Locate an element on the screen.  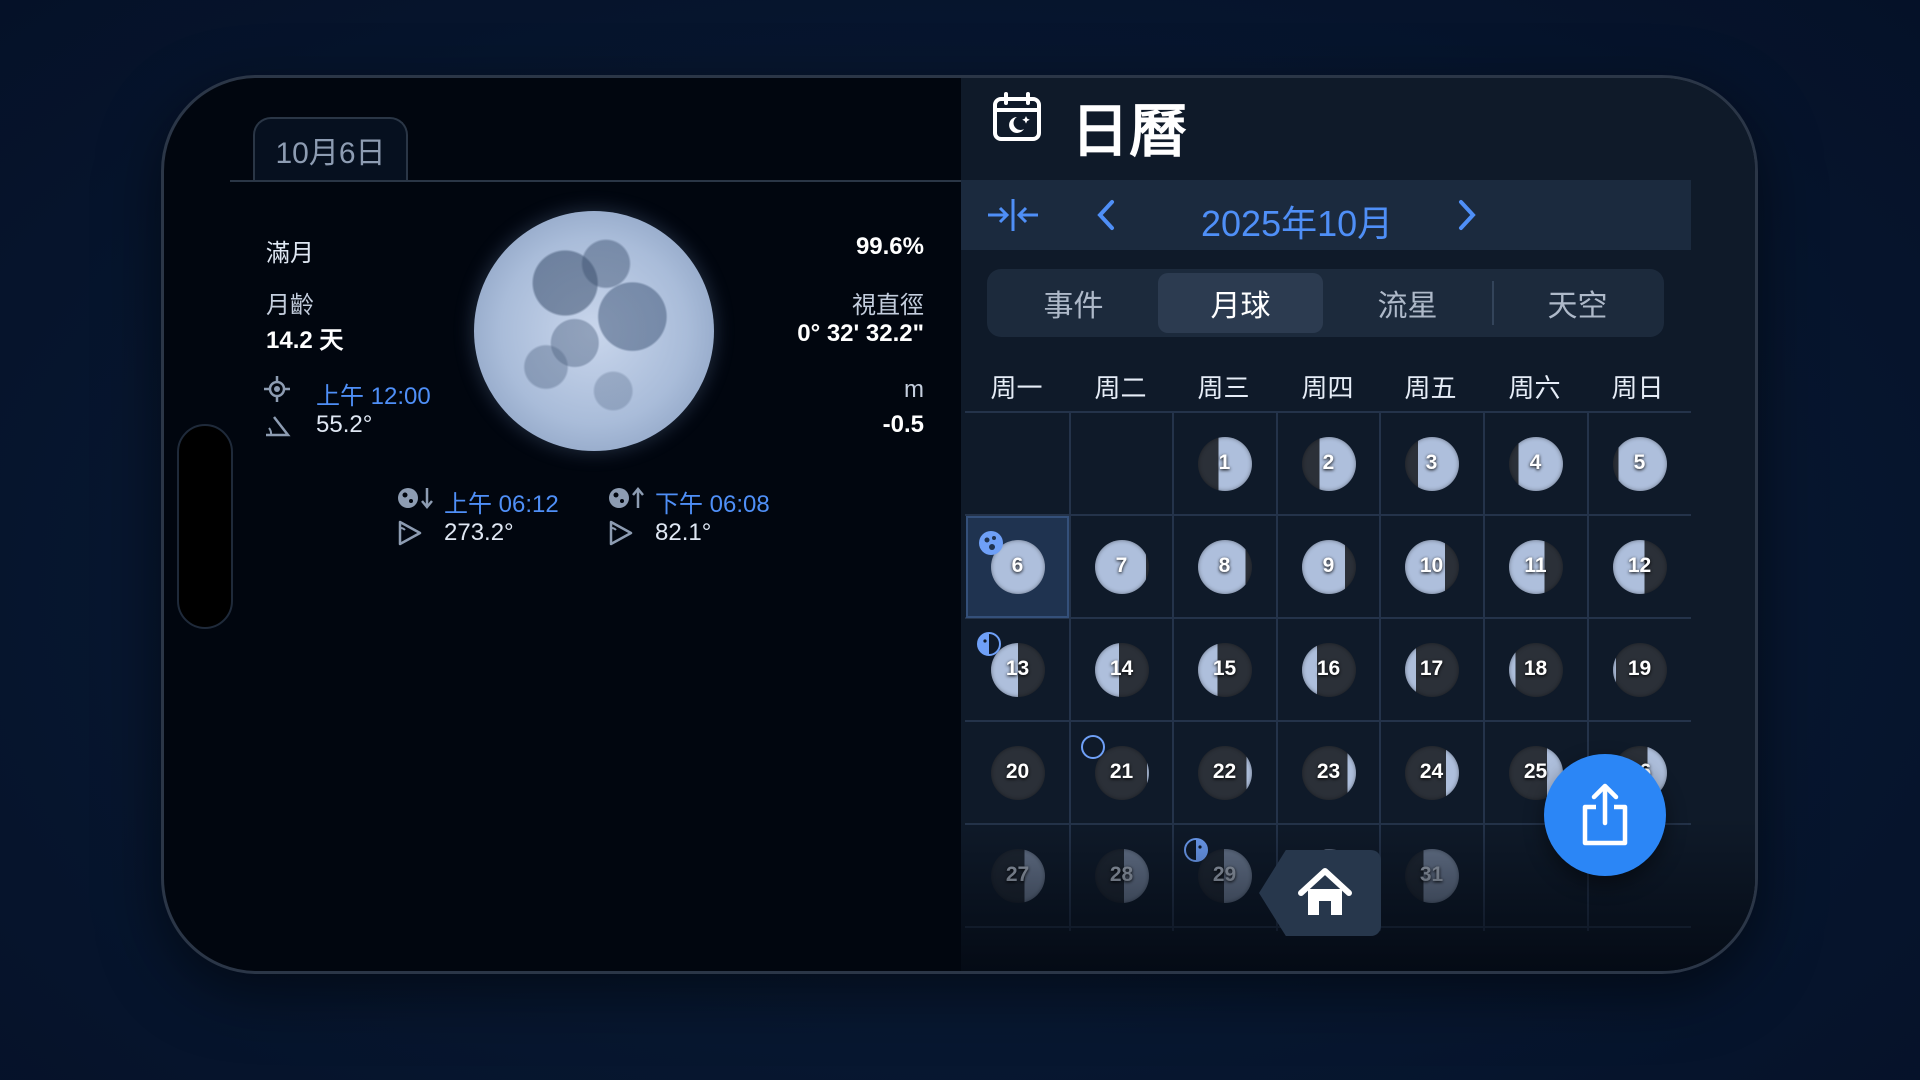
share-icon is located at coordinates (1605, 814).